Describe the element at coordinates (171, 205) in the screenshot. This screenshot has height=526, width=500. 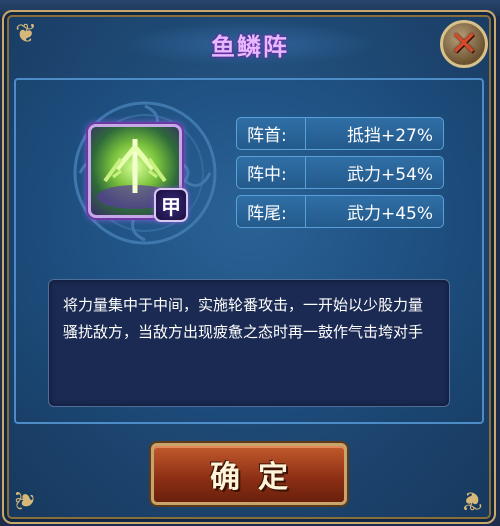
I see `grade-badge: 甲` at that location.